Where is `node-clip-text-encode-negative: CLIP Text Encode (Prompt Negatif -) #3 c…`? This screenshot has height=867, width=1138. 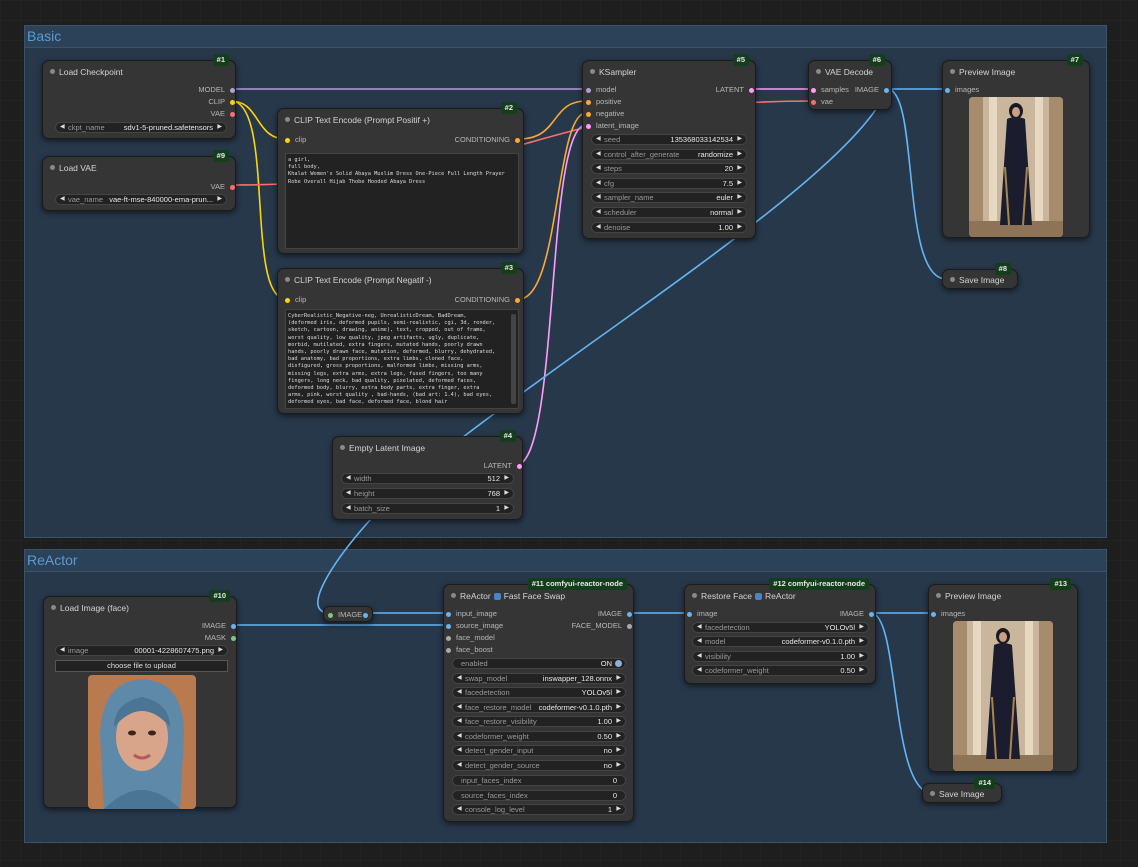 node-clip-text-encode-negative: CLIP Text Encode (Prompt Negatif -) #3 c… is located at coordinates (400, 338).